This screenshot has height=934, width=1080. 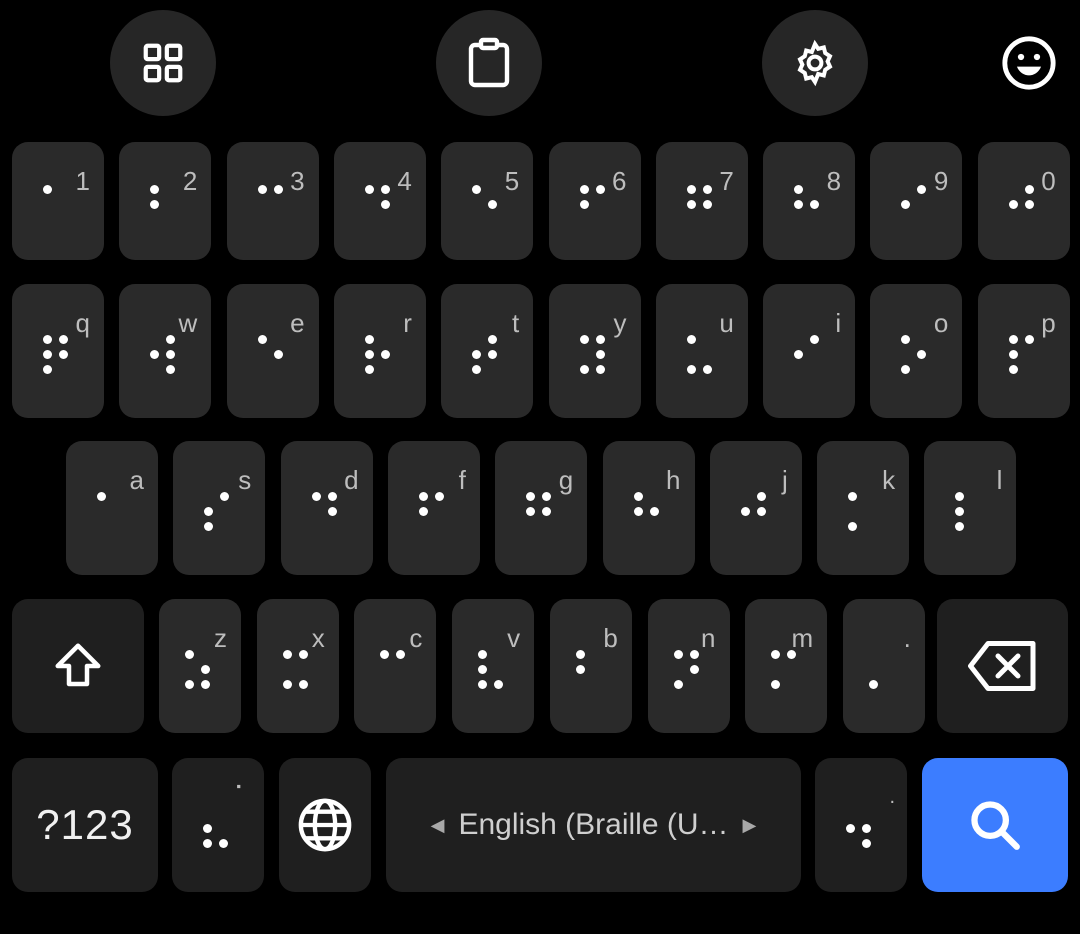 I want to click on key-t: t, so click(x=487, y=351).